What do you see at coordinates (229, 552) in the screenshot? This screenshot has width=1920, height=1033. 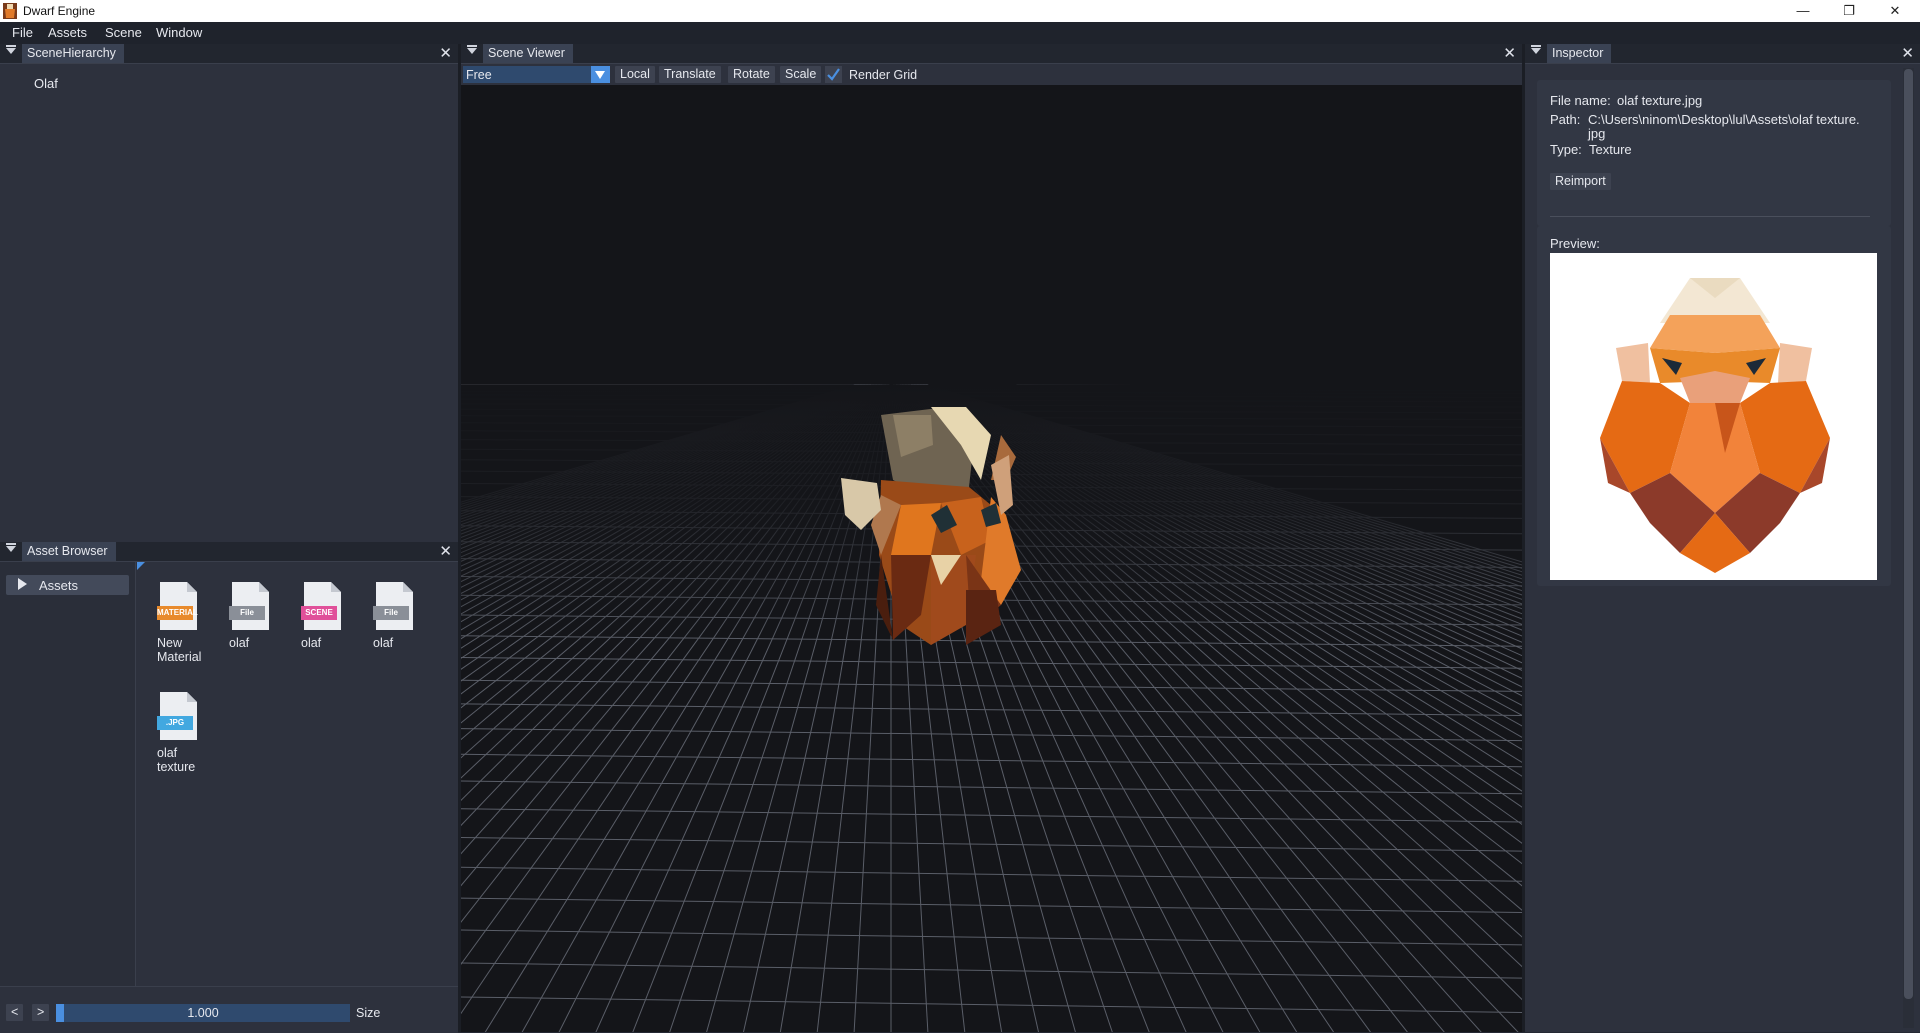 I see `asset-browser-header: Asset Browser ✕` at bounding box center [229, 552].